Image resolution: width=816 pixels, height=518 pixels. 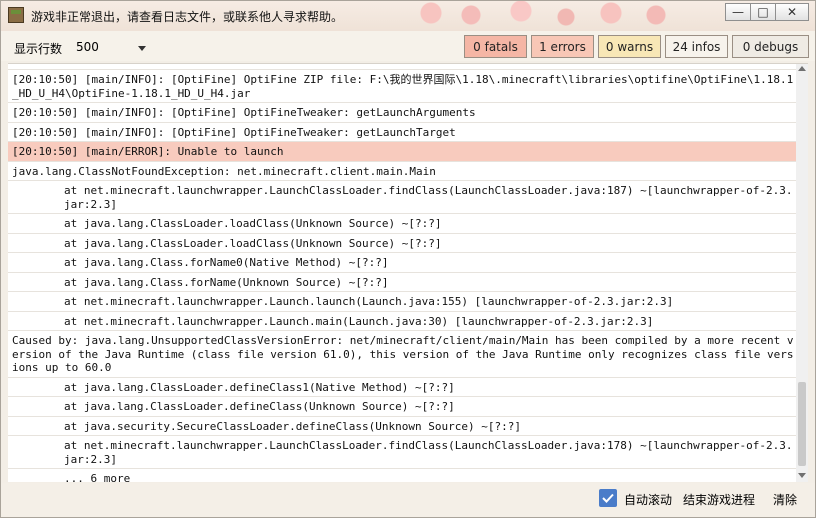 What do you see at coordinates (802, 475) in the screenshot?
I see `scroll-down-arrow-icon` at bounding box center [802, 475].